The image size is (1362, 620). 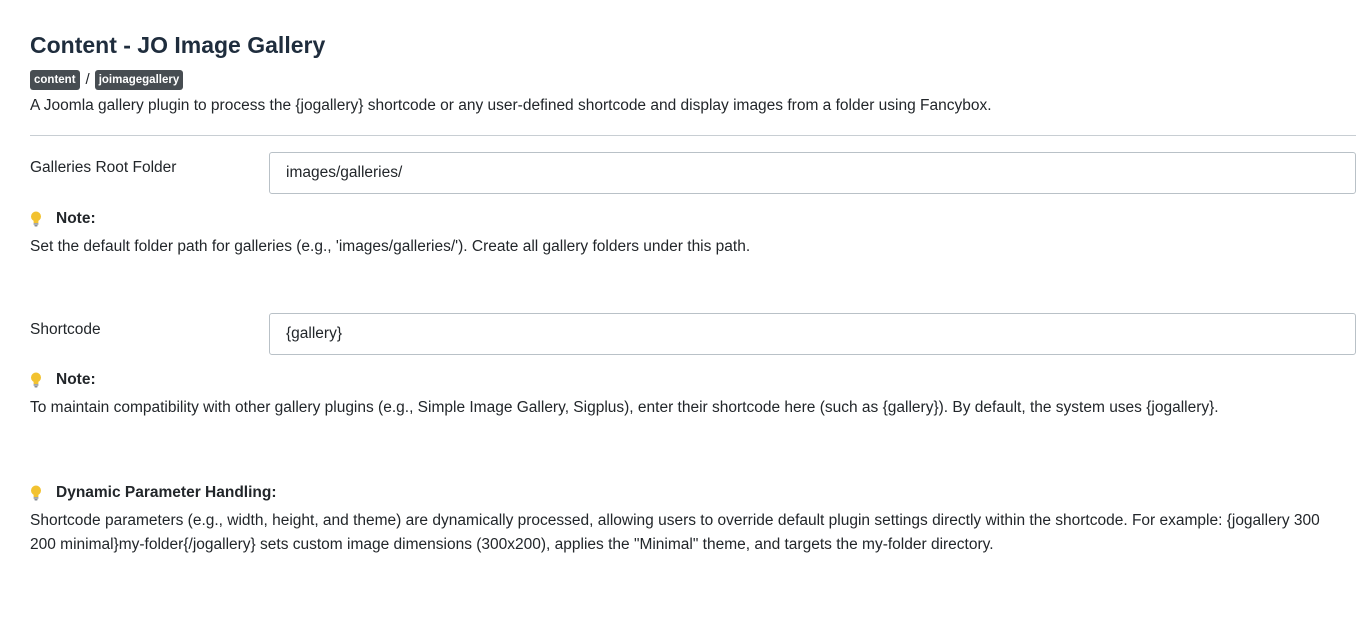 I want to click on badge-content: content, so click(x=55, y=79).